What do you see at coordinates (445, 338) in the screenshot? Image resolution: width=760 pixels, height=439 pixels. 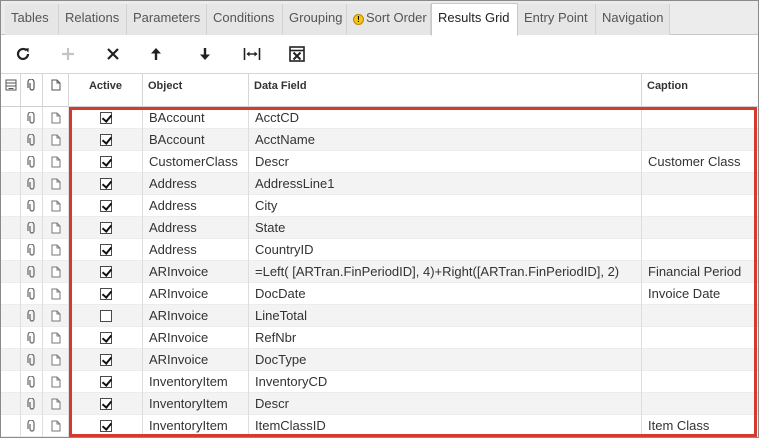 I see `data-field-cell: RefNbr` at bounding box center [445, 338].